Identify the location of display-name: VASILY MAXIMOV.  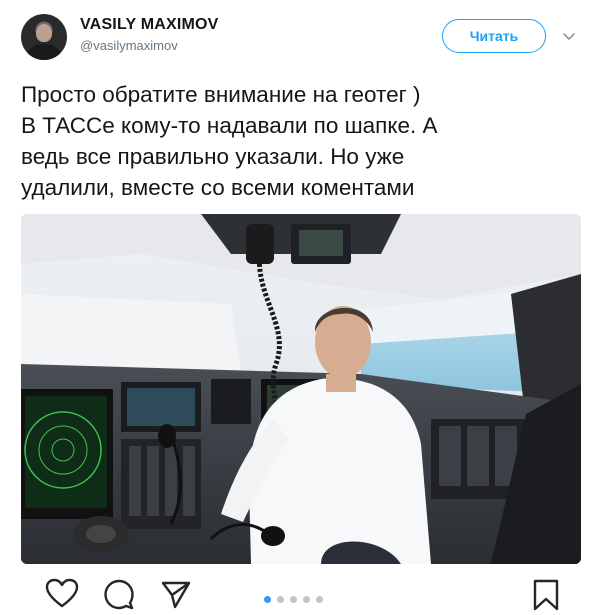
(149, 25).